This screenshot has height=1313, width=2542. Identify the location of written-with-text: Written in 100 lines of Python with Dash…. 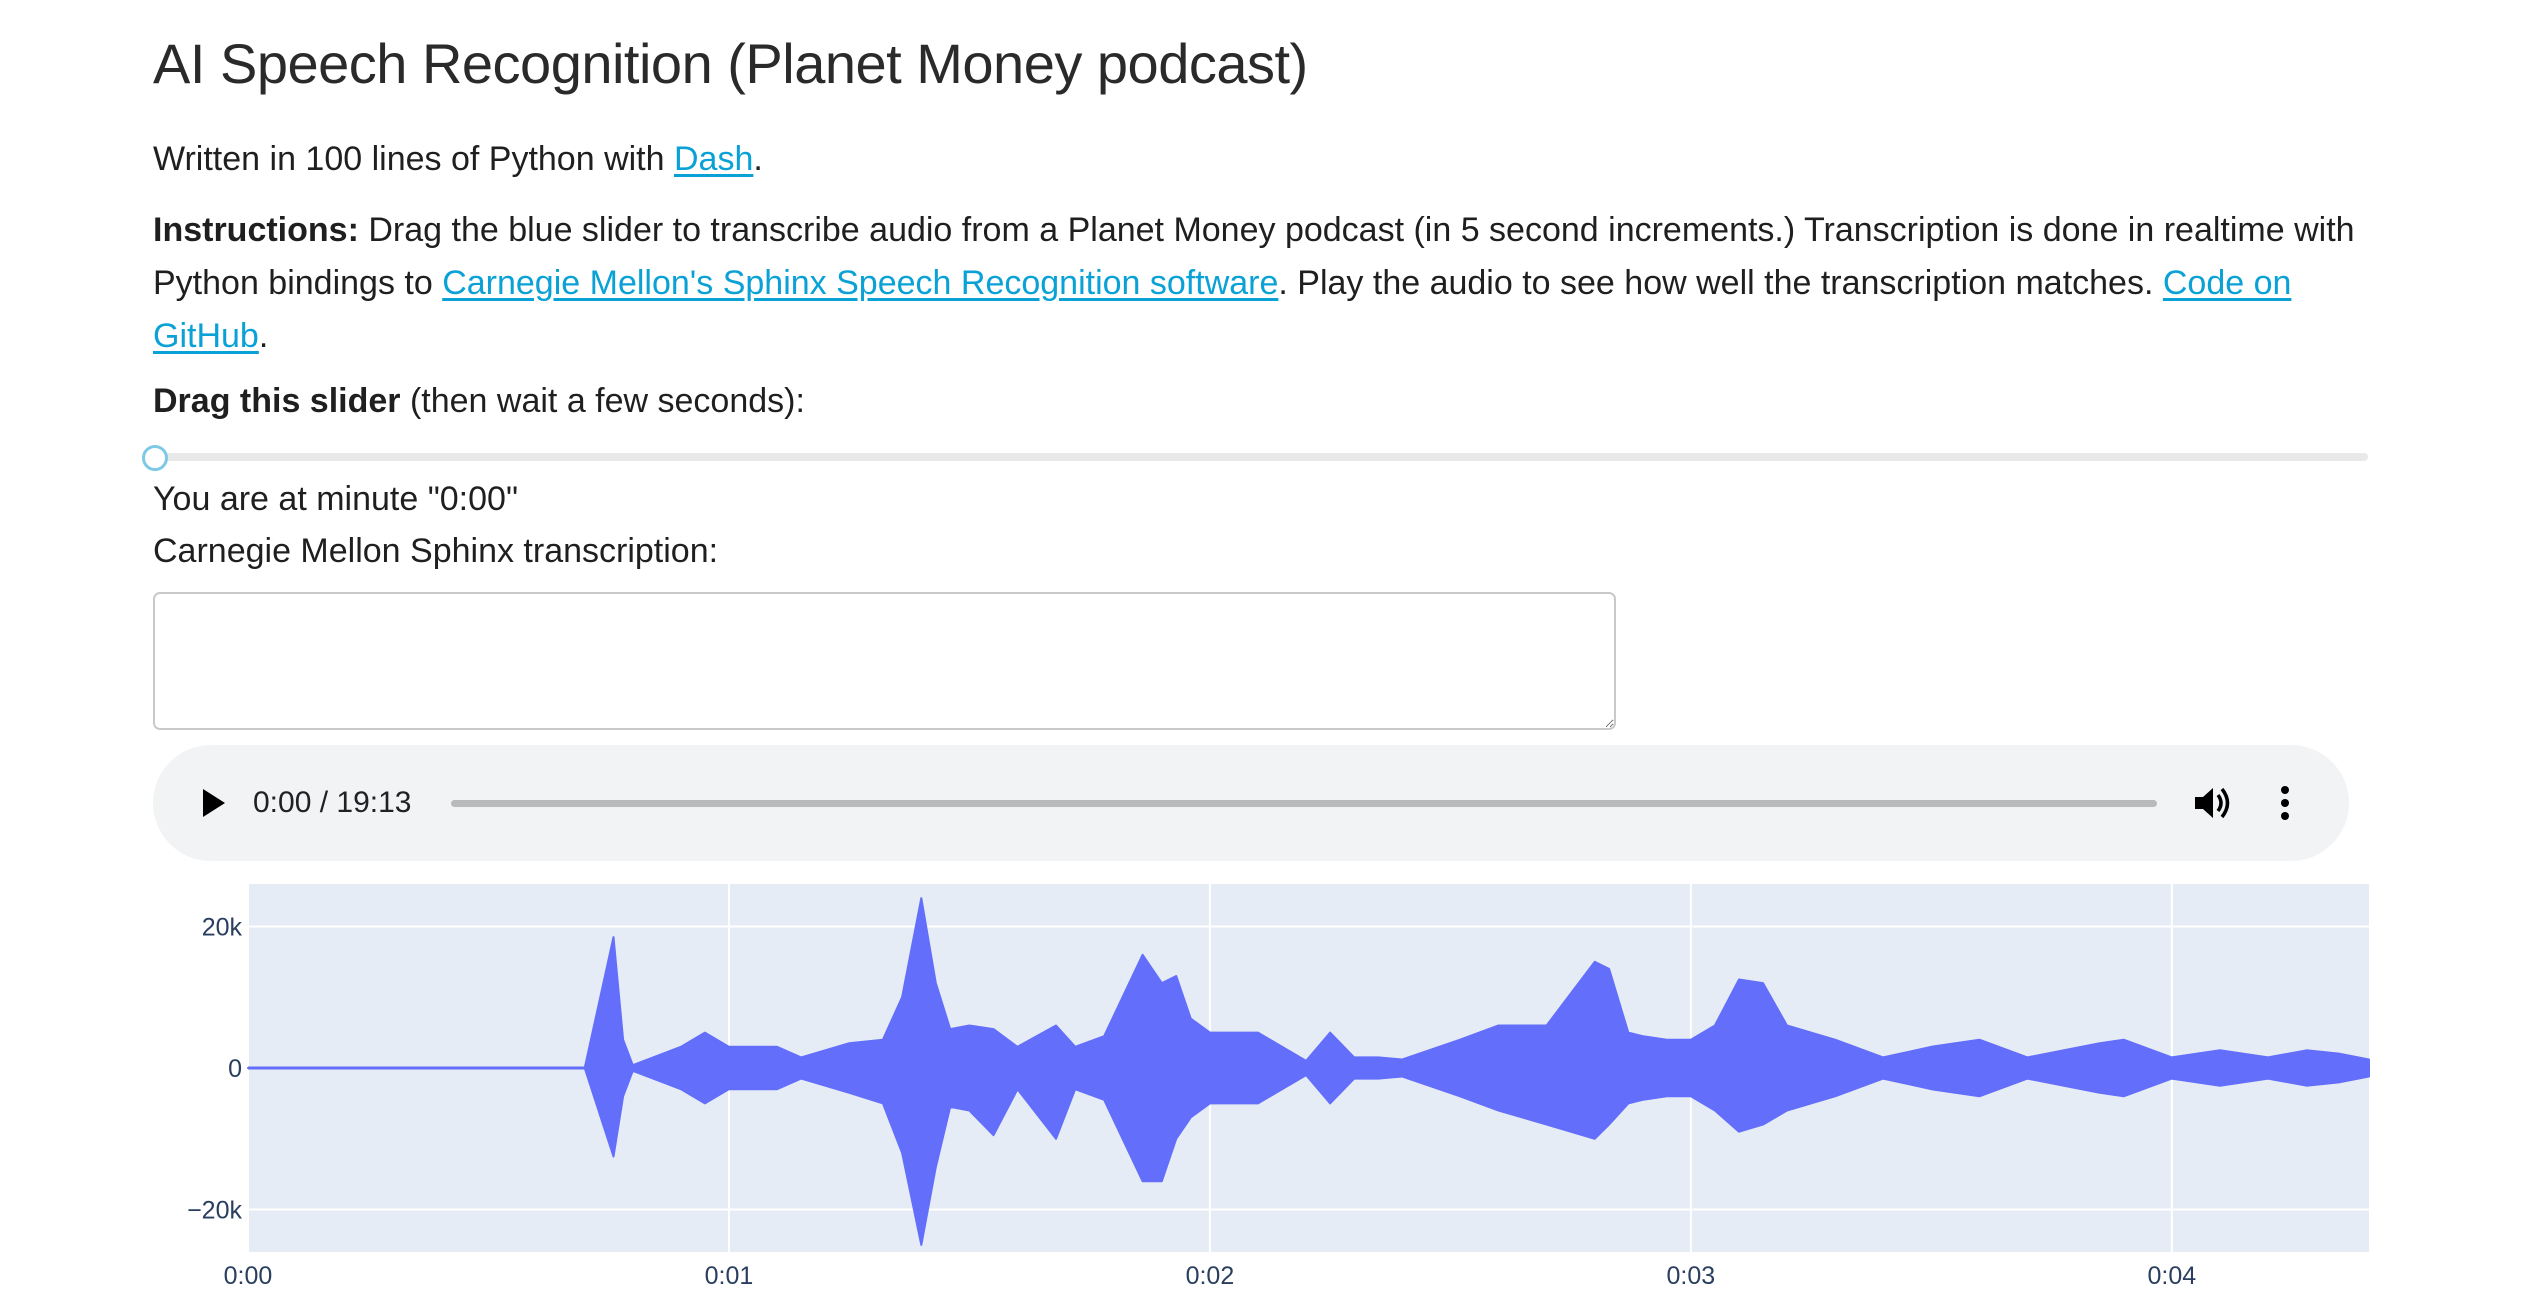
(458, 159).